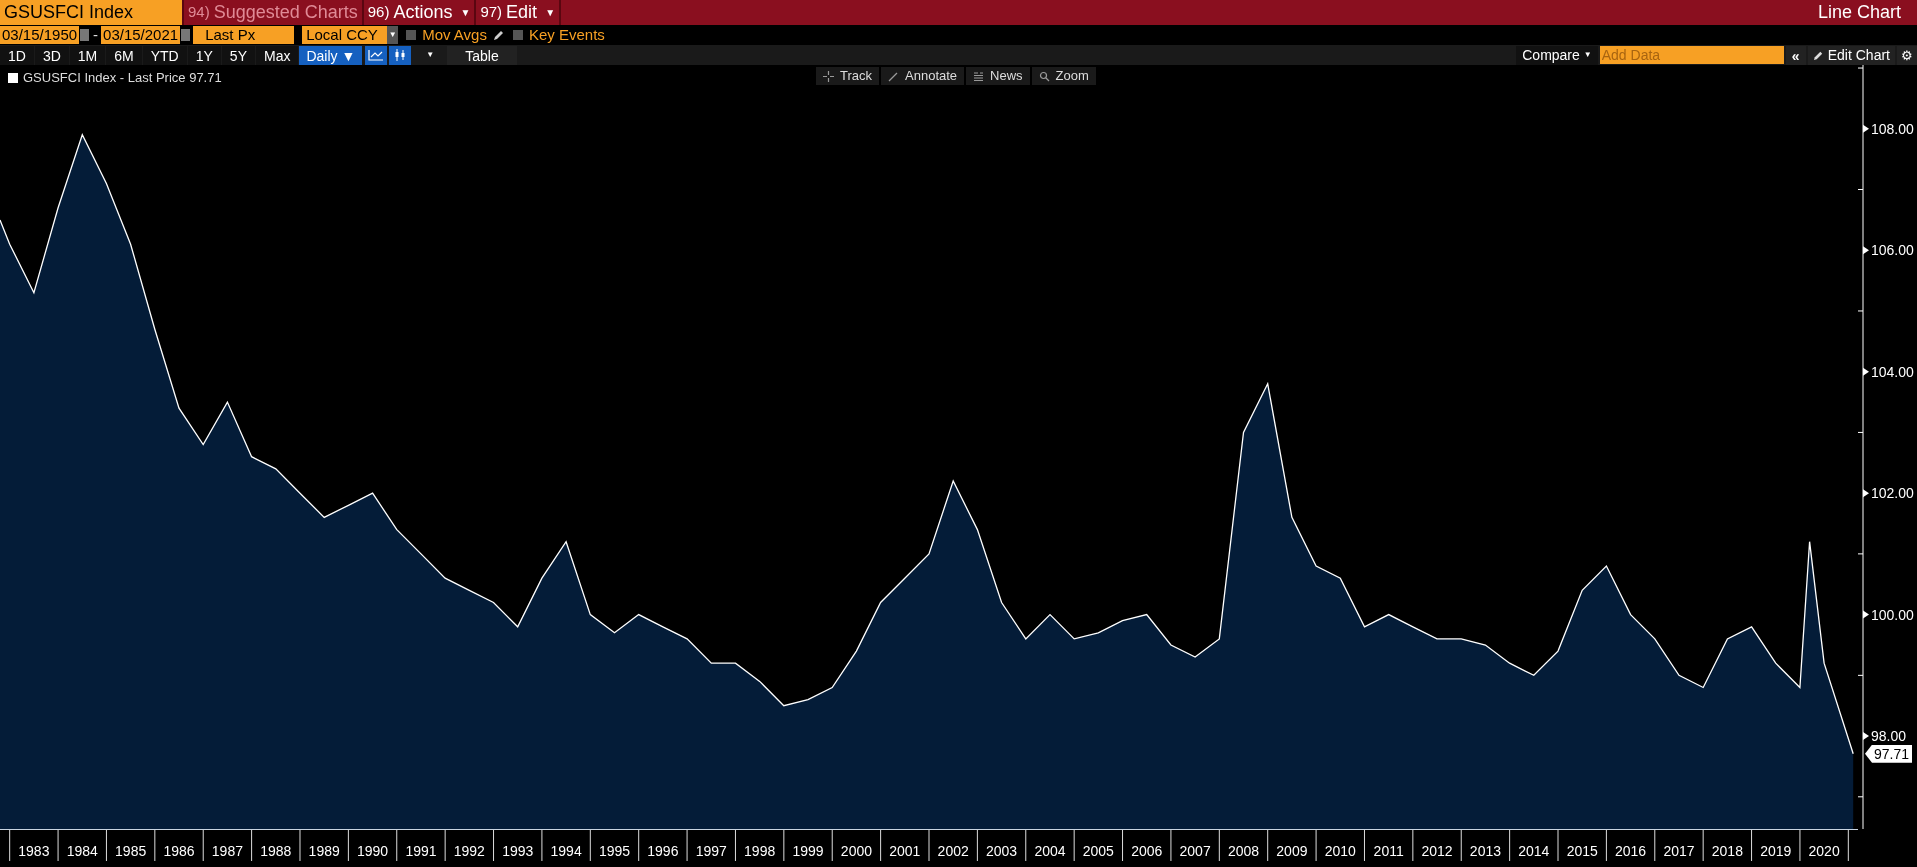 Image resolution: width=1917 pixels, height=867 pixels. I want to click on table-button: Table, so click(482, 55).